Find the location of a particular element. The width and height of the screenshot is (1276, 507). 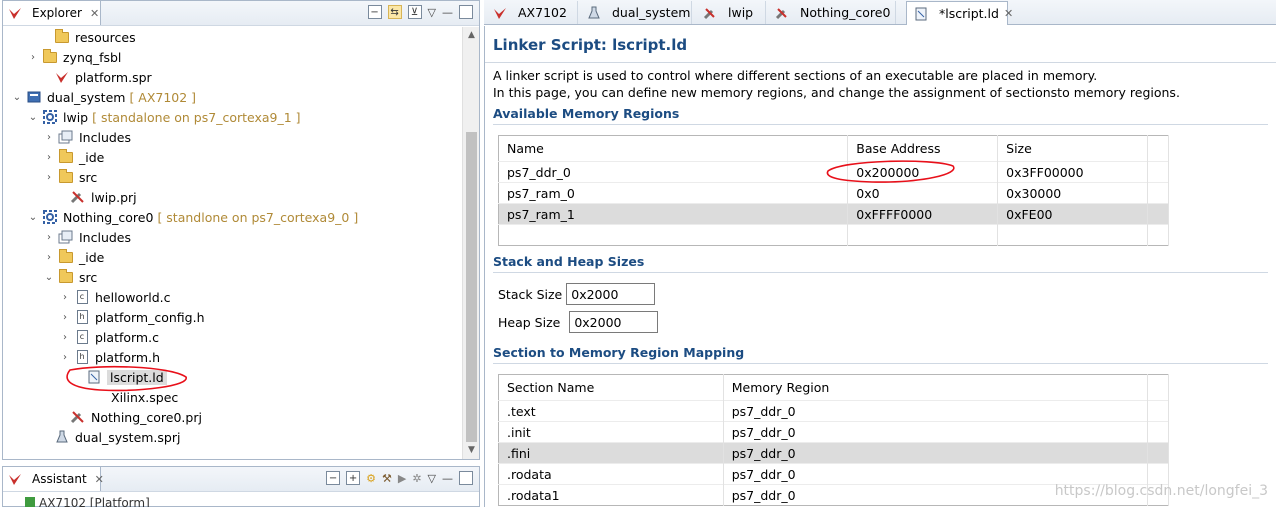

includes-icon is located at coordinates (66, 137).